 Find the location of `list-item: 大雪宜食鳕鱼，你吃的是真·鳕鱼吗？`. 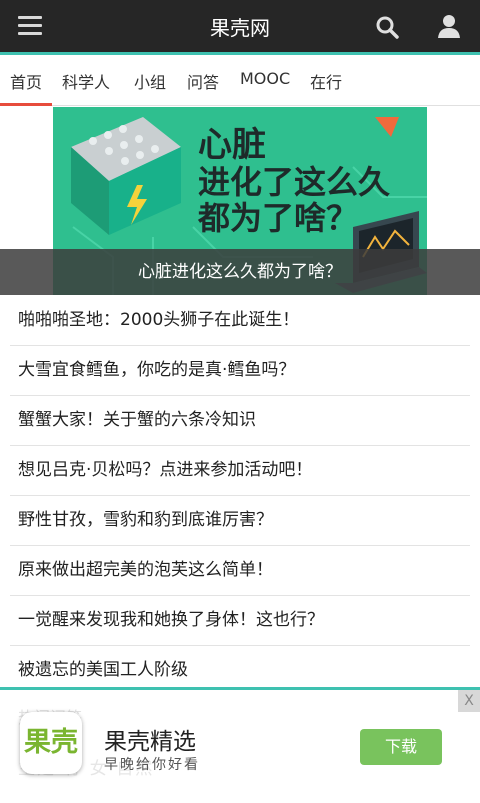

list-item: 大雪宜食鳕鱼，你吃的是真·鳕鱼吗？ is located at coordinates (240, 371).